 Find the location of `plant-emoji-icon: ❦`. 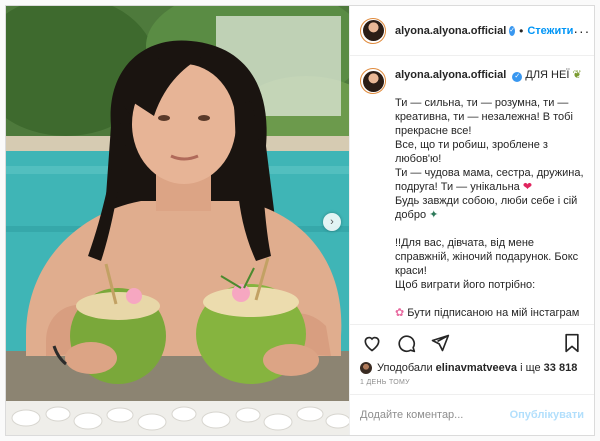

plant-emoji-icon: ❦ is located at coordinates (577, 75).